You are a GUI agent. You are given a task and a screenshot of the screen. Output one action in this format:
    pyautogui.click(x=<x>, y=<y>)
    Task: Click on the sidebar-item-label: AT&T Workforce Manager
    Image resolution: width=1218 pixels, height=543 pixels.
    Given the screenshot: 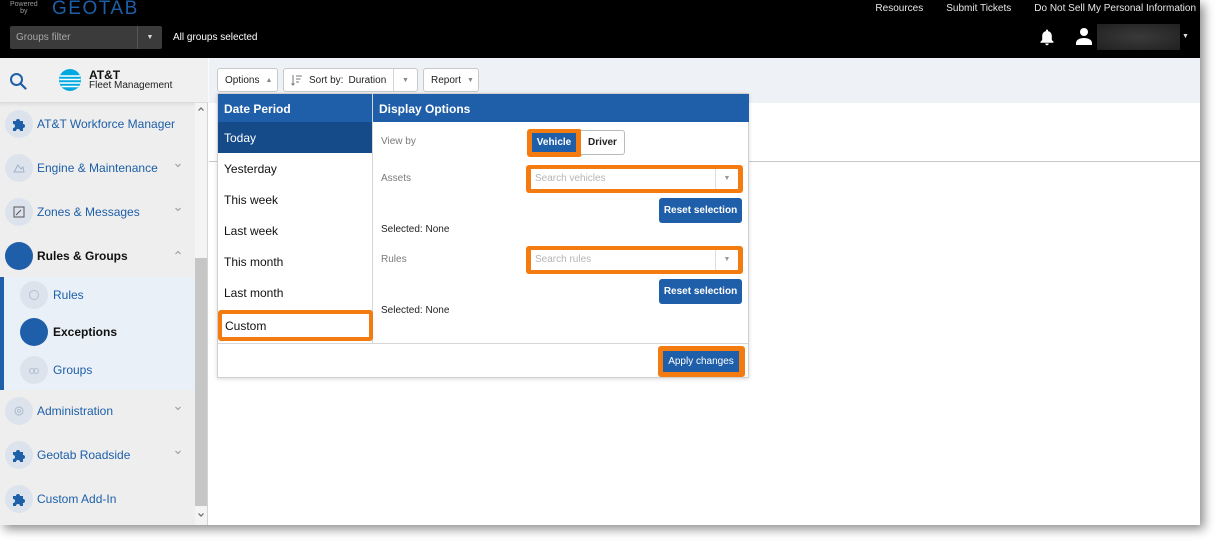 What is the action you would take?
    pyautogui.click(x=106, y=124)
    